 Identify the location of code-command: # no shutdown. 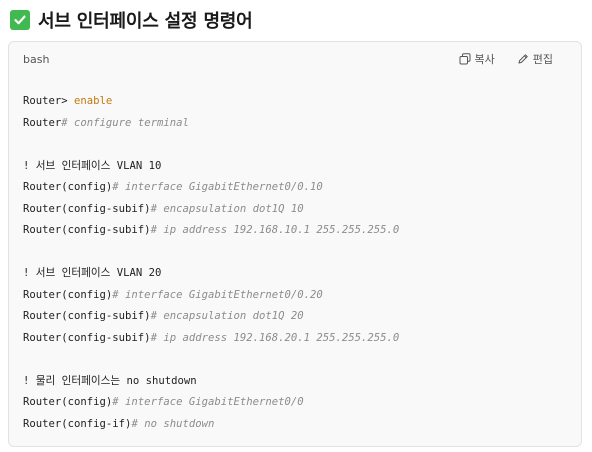
(173, 423).